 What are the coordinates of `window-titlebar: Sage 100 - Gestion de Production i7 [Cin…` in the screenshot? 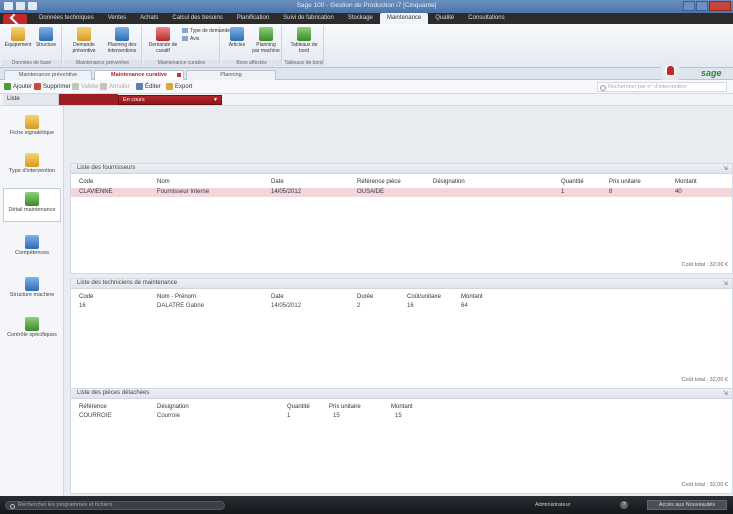 It's located at (366, 6).